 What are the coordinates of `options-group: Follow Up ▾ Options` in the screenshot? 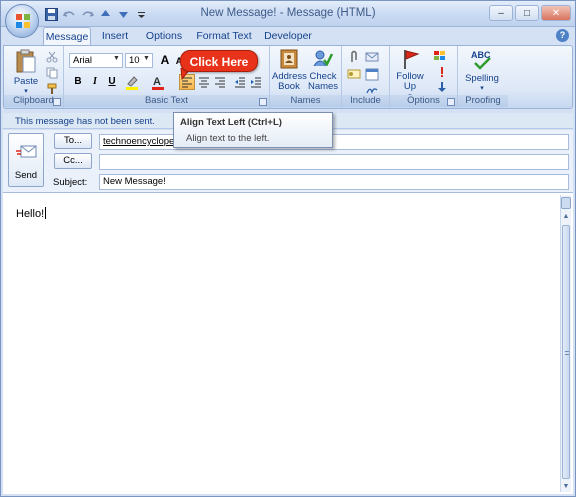 It's located at (424, 77).